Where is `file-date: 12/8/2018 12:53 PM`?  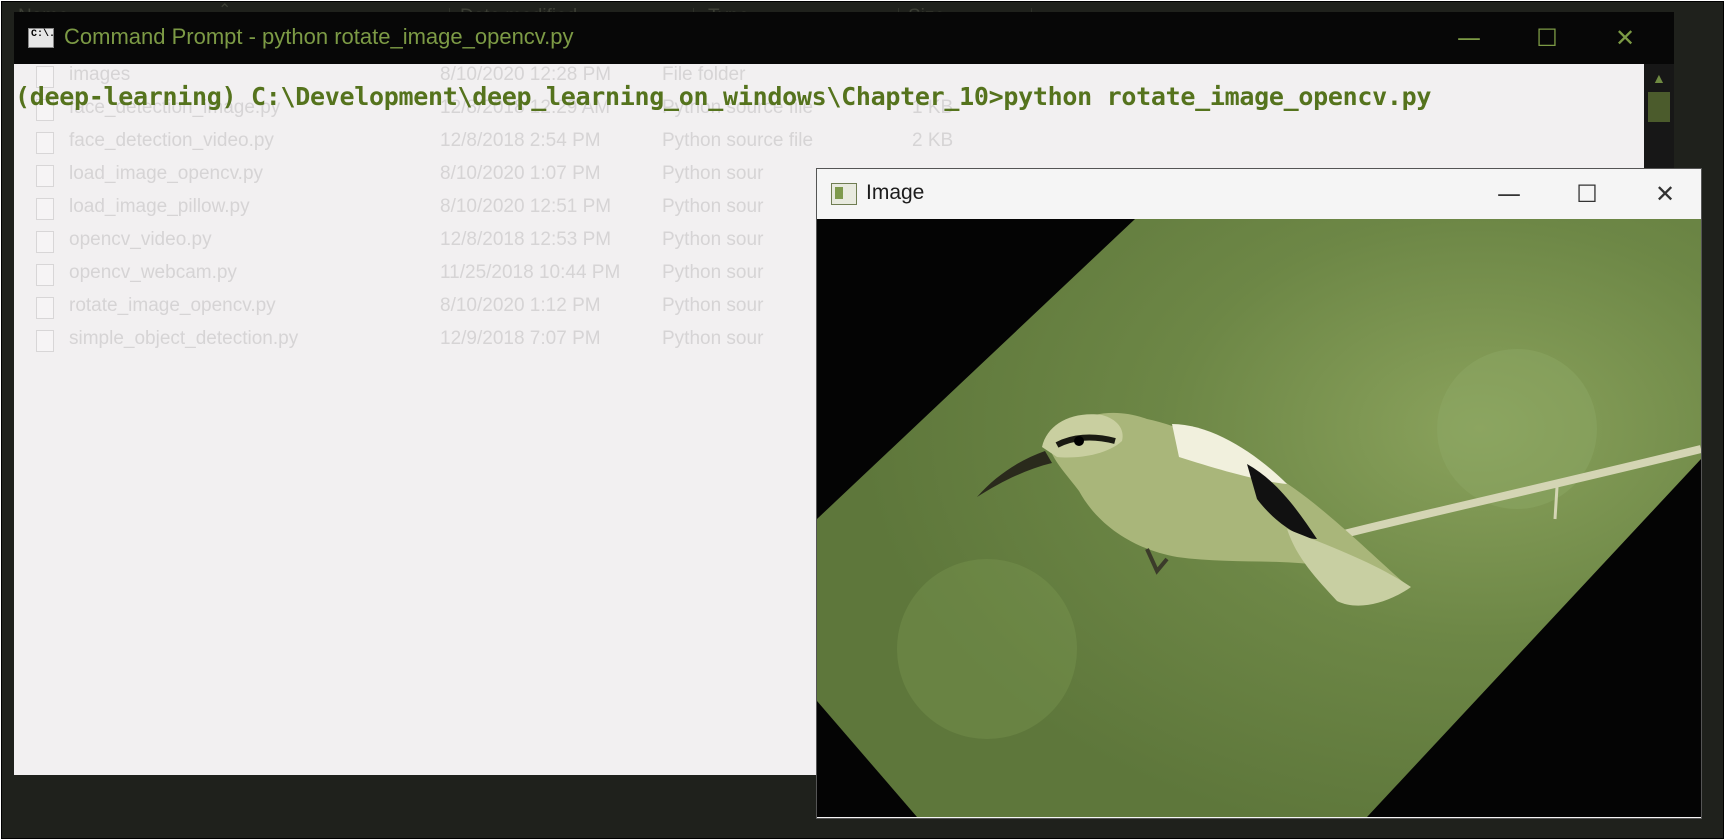
file-date: 12/8/2018 12:53 PM is located at coordinates (526, 239).